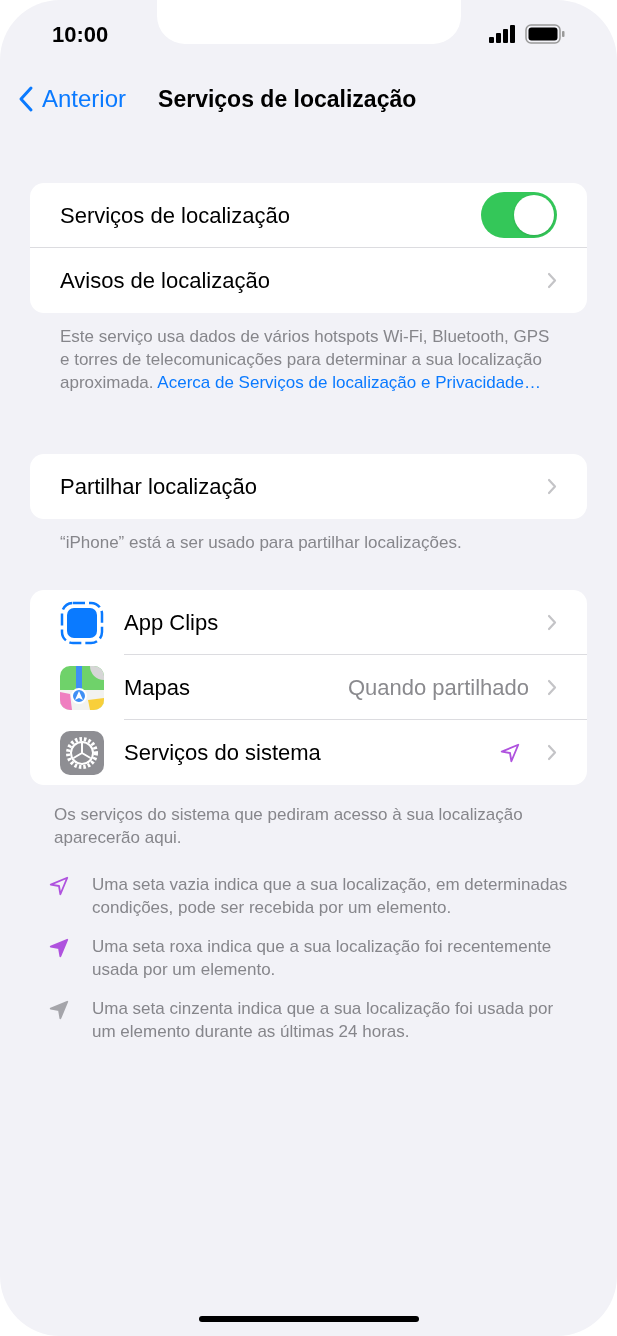  Describe the element at coordinates (236, 687) in the screenshot. I see `row-label: Mapas` at that location.